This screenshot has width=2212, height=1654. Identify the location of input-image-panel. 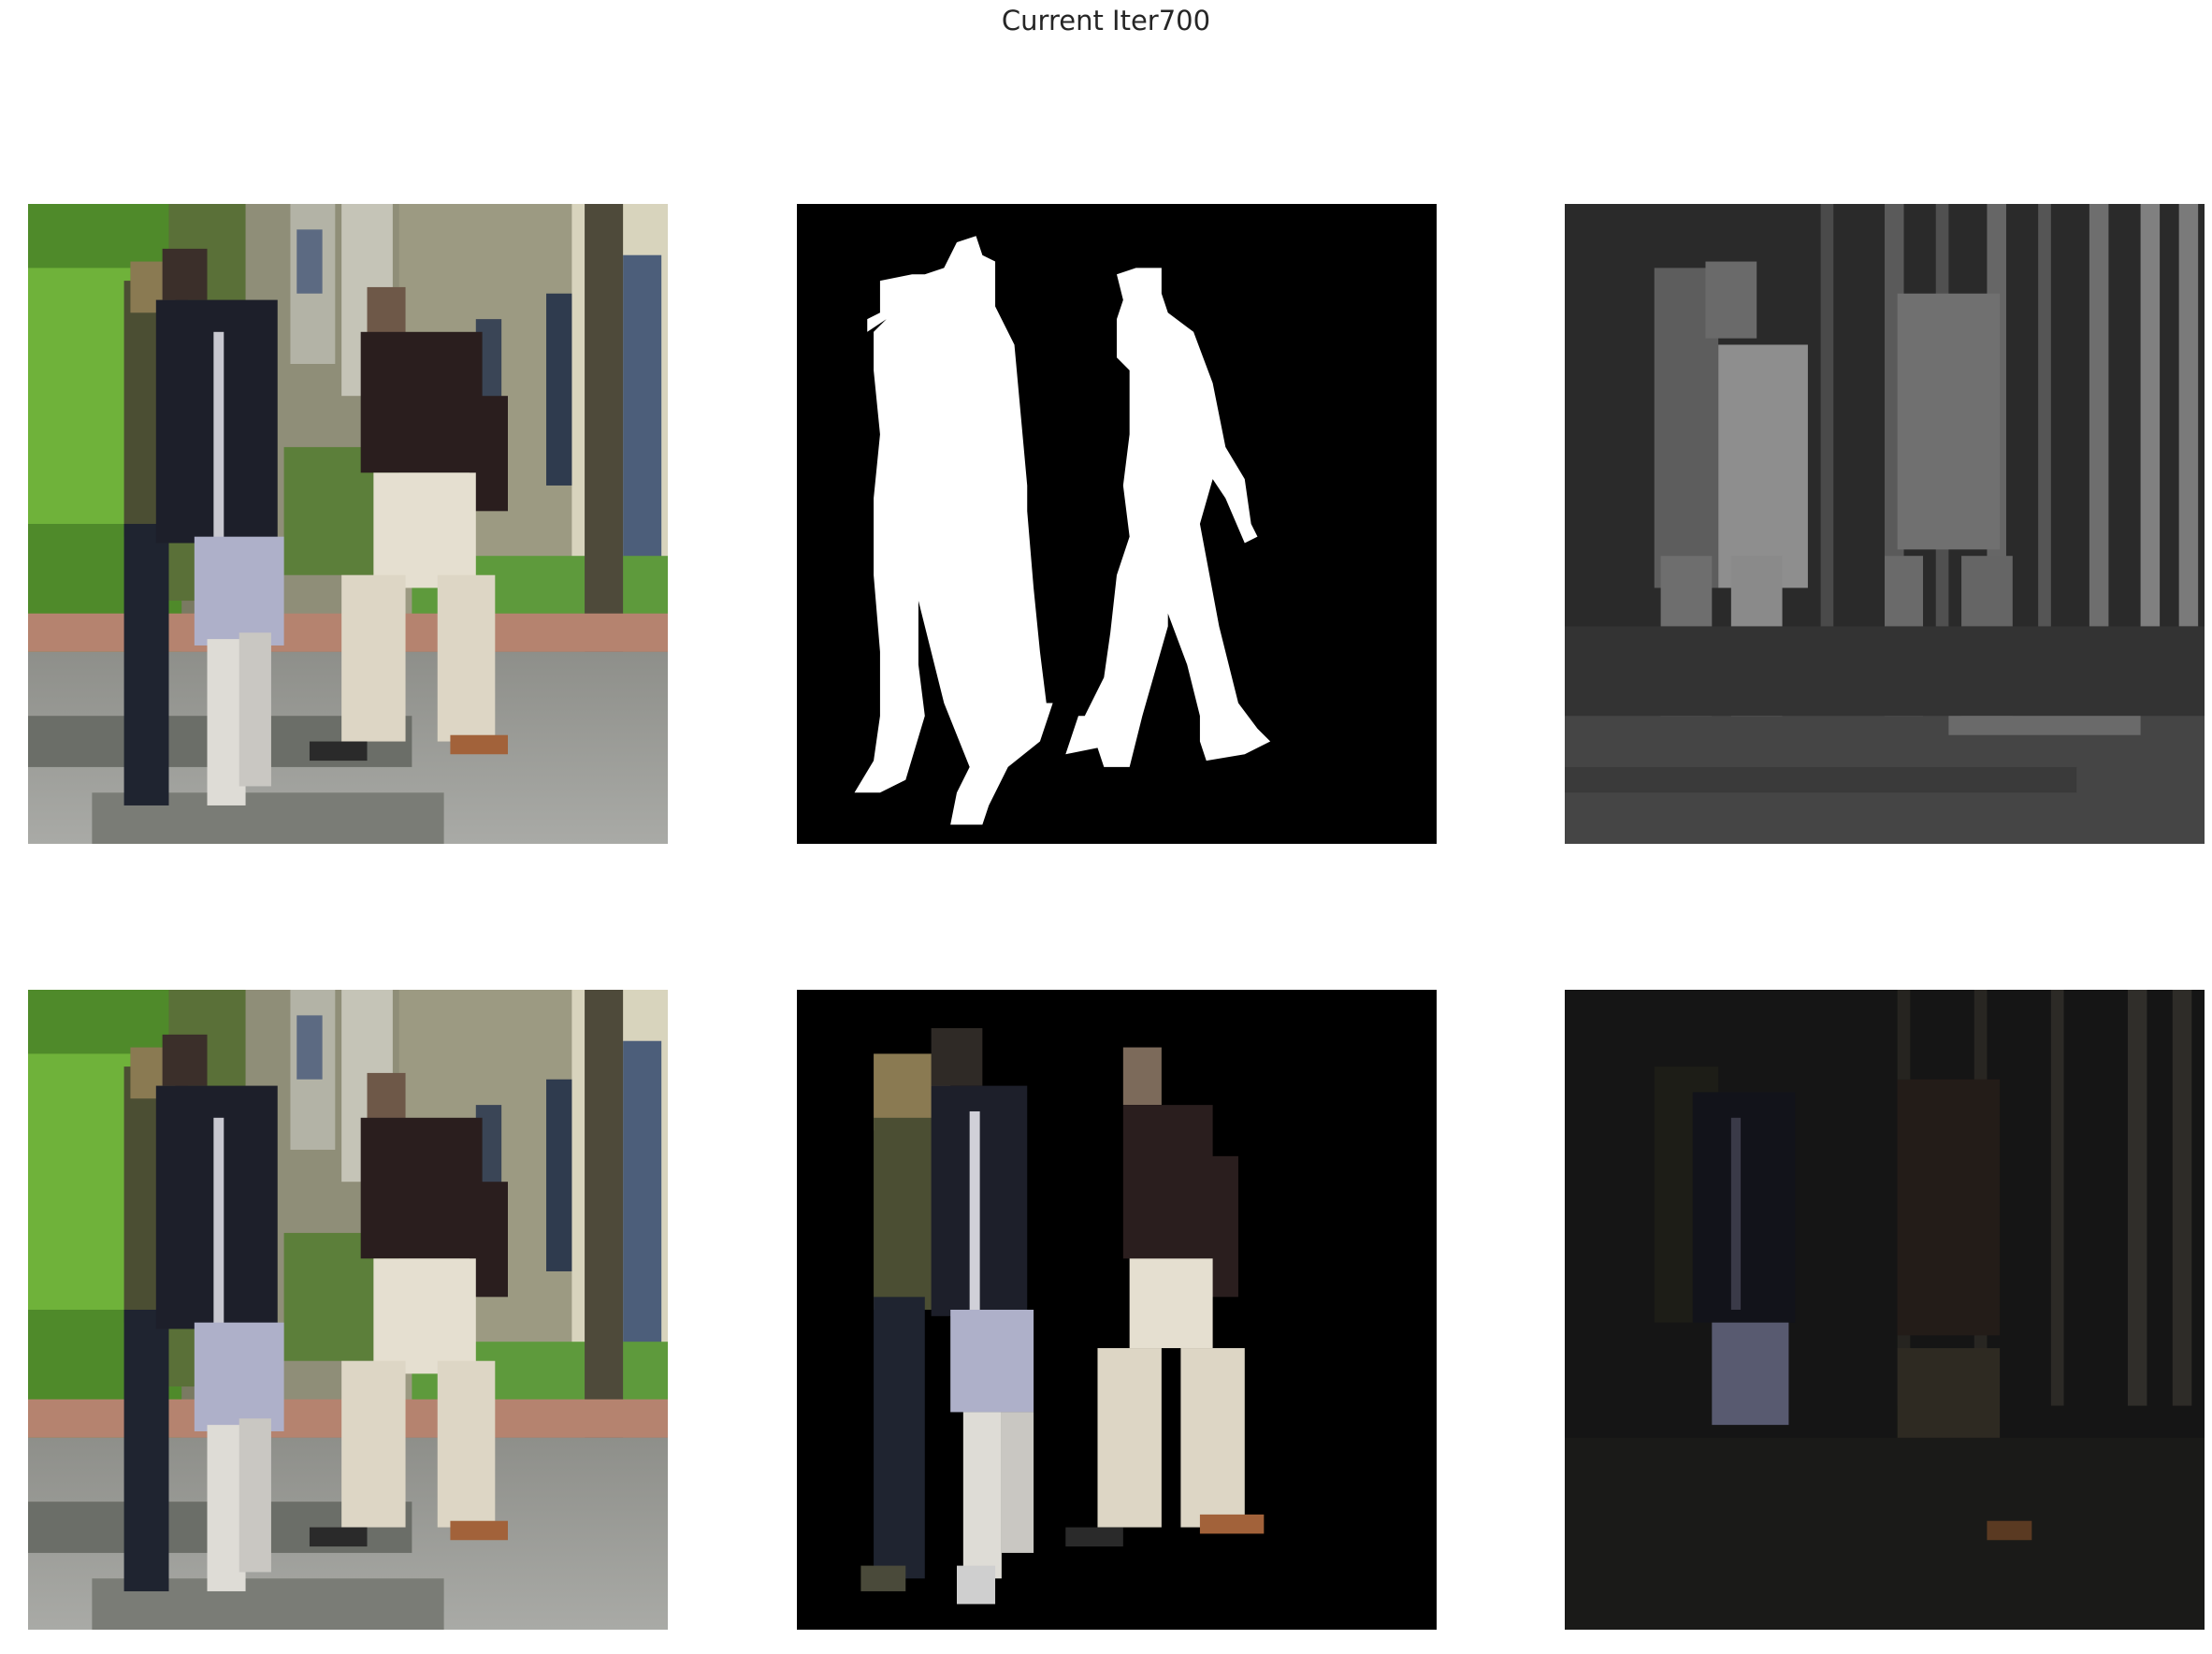
(348, 524).